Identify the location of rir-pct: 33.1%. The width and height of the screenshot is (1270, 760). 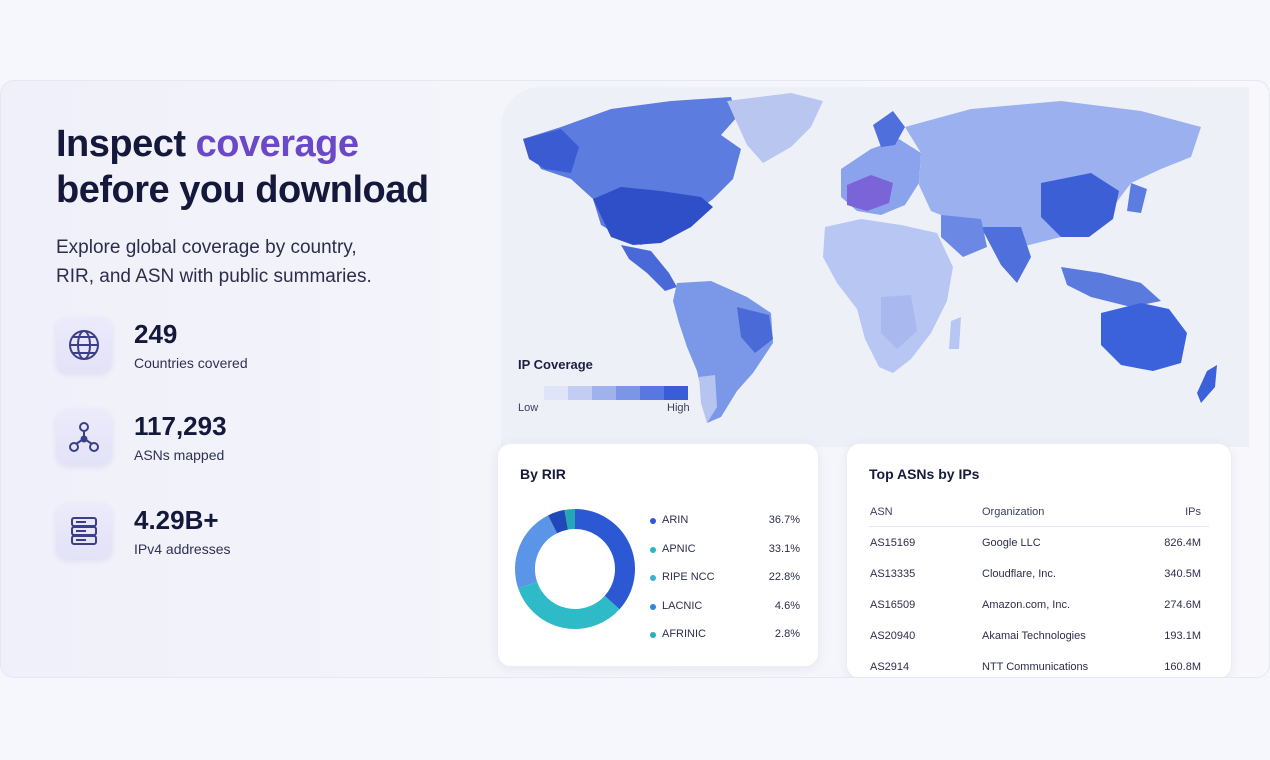
(784, 548).